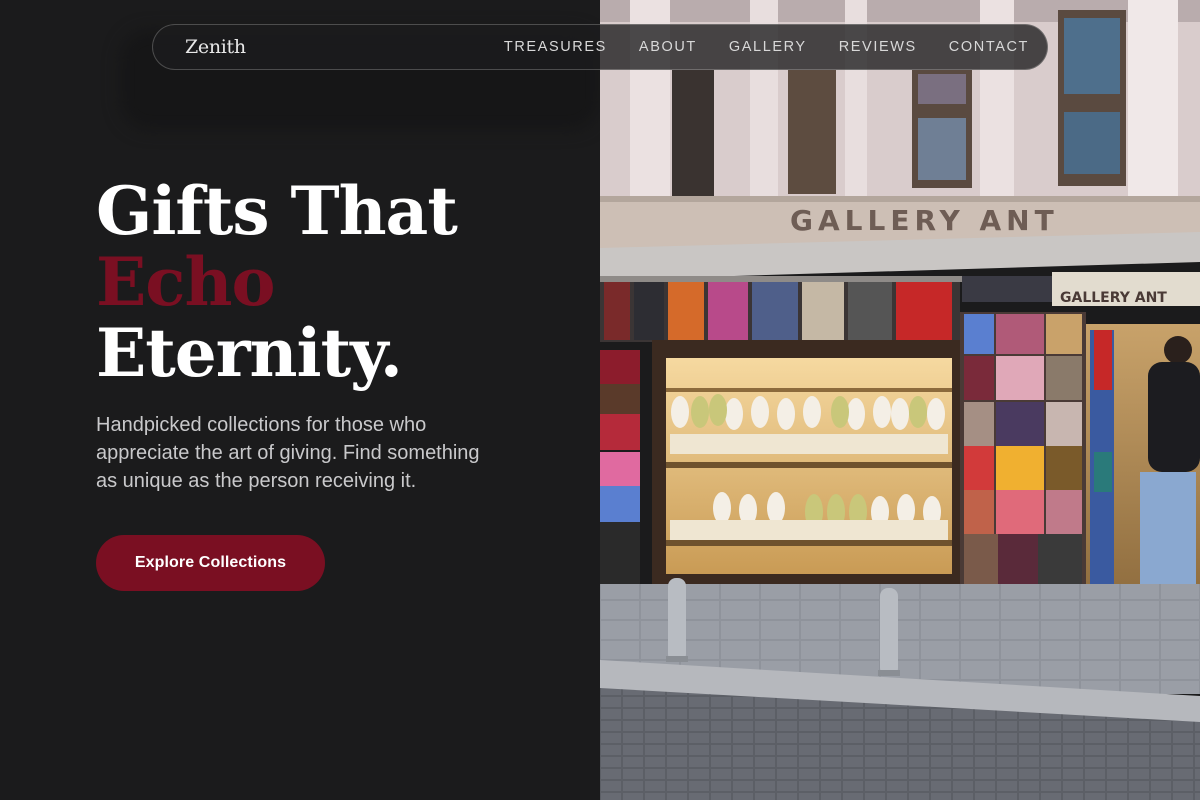  Describe the element at coordinates (668, 47) in the screenshot. I see `nav-link-about: ABOUT` at that location.